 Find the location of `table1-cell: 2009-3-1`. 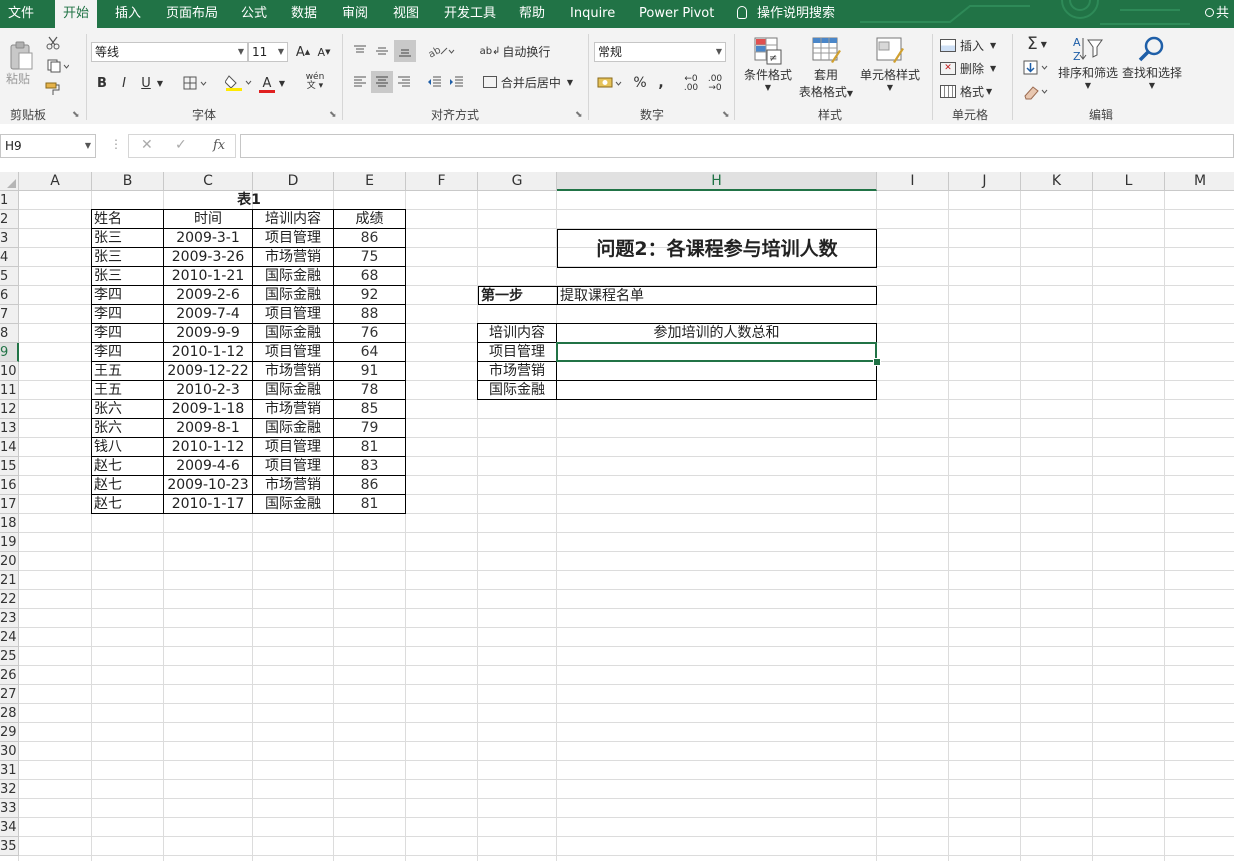

table1-cell: 2009-3-1 is located at coordinates (208, 238).